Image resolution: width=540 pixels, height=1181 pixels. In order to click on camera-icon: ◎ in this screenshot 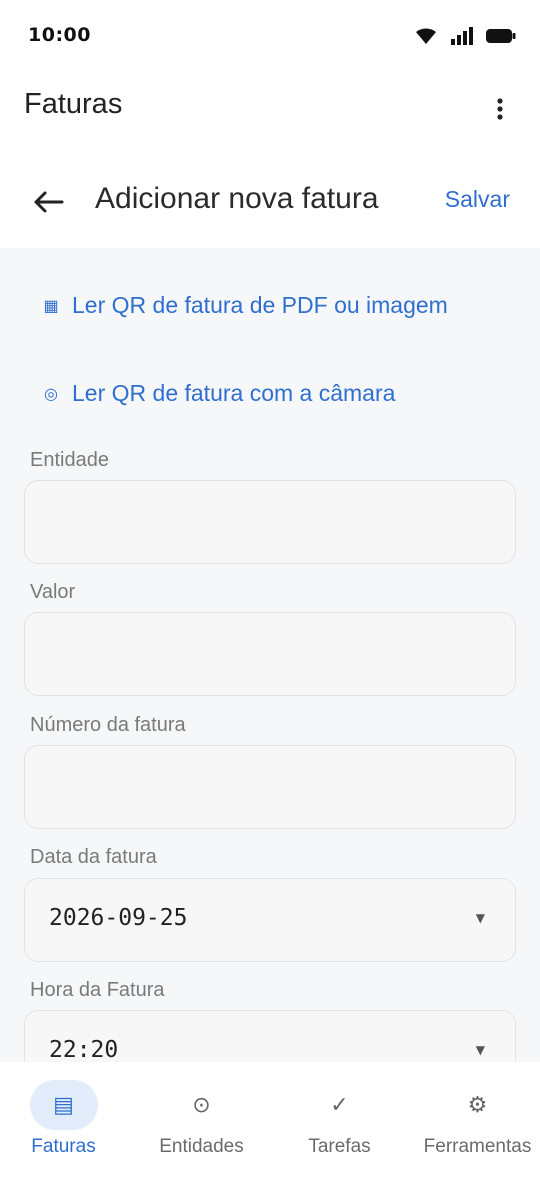, I will do `click(51, 394)`.